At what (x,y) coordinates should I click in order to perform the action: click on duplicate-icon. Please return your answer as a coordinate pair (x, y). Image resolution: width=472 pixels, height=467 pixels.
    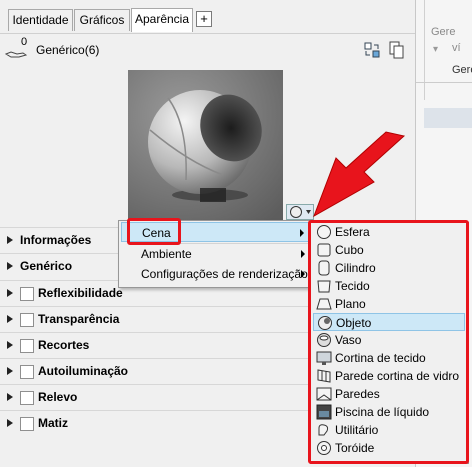
    Looking at the image, I should click on (397, 51).